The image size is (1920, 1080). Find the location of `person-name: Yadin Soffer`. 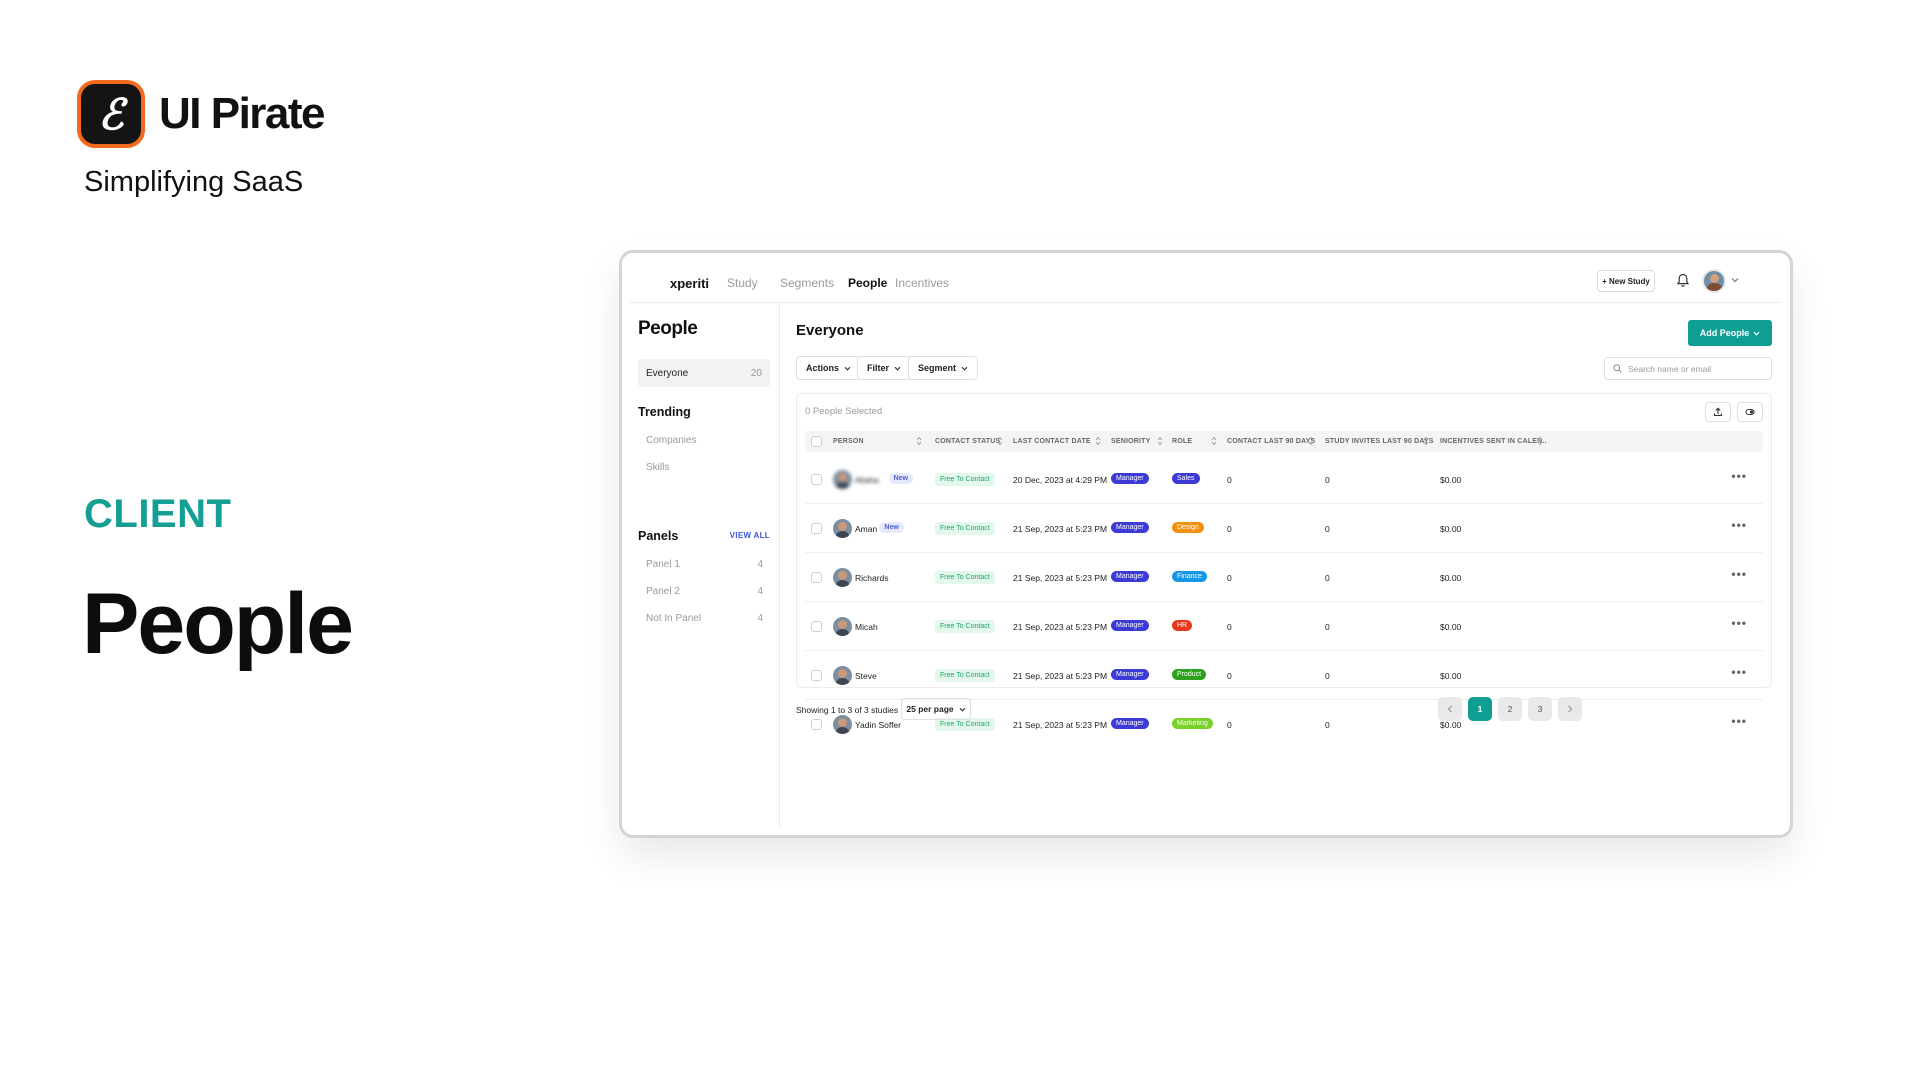

person-name: Yadin Soffer is located at coordinates (878, 725).